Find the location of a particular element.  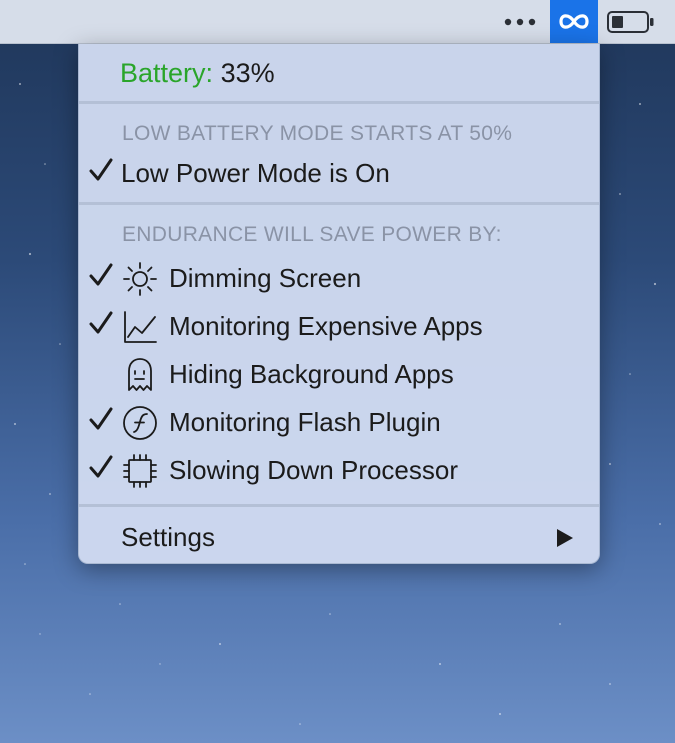

menu-item-dimming-screen: Dimming Screen is located at coordinates (339, 281).